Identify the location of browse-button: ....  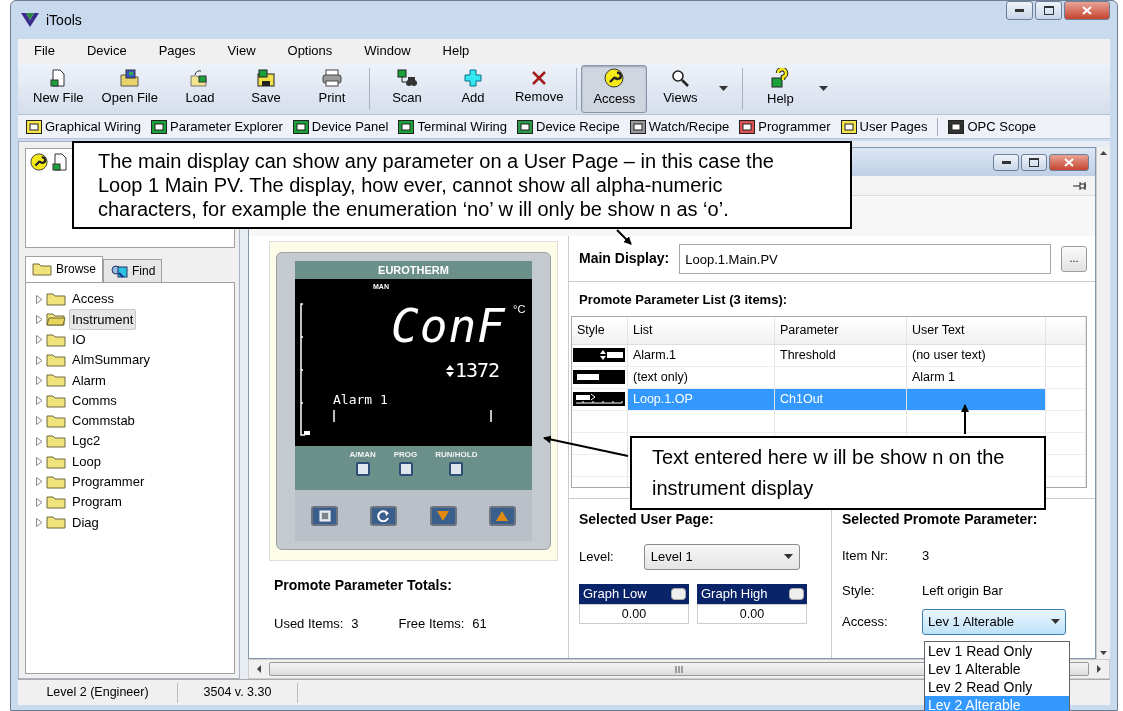
(1074, 258).